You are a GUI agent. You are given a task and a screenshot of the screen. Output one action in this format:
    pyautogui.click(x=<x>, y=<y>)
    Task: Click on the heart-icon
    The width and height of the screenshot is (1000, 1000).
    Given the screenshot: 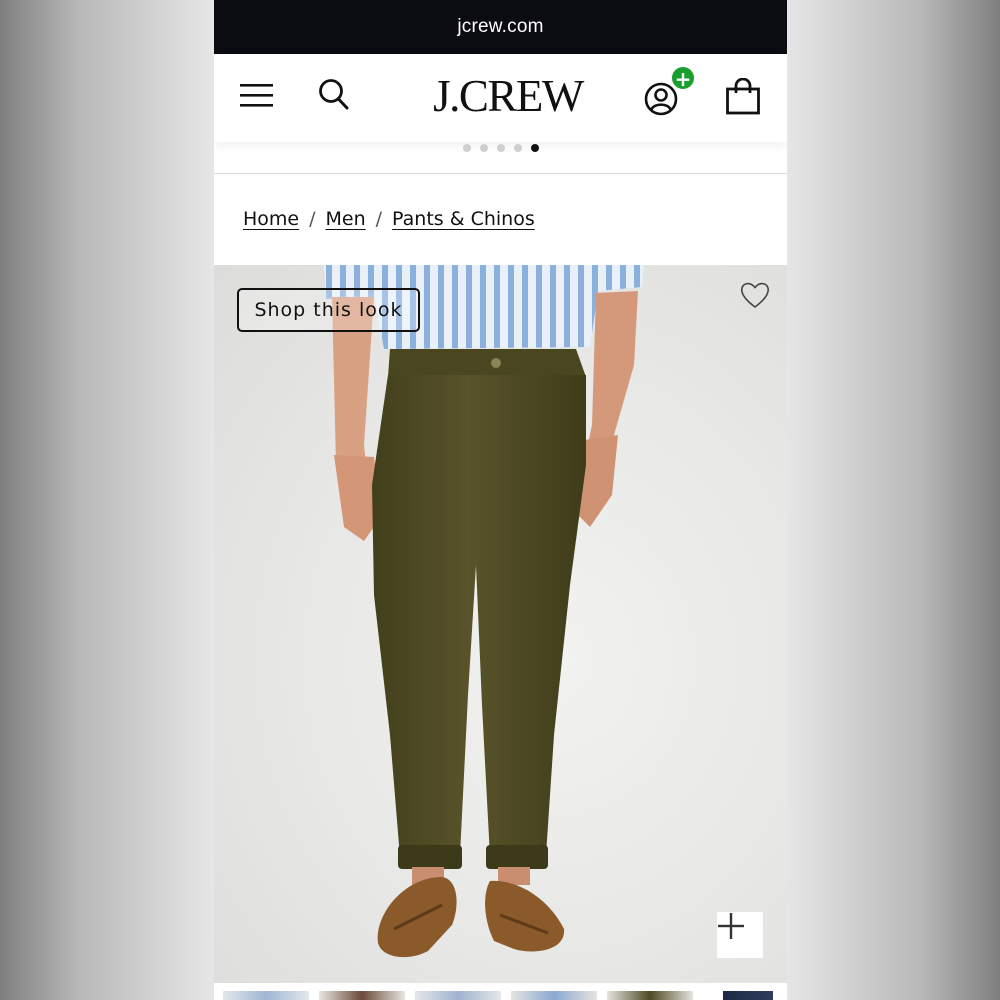 What is the action you would take?
    pyautogui.click(x=755, y=295)
    